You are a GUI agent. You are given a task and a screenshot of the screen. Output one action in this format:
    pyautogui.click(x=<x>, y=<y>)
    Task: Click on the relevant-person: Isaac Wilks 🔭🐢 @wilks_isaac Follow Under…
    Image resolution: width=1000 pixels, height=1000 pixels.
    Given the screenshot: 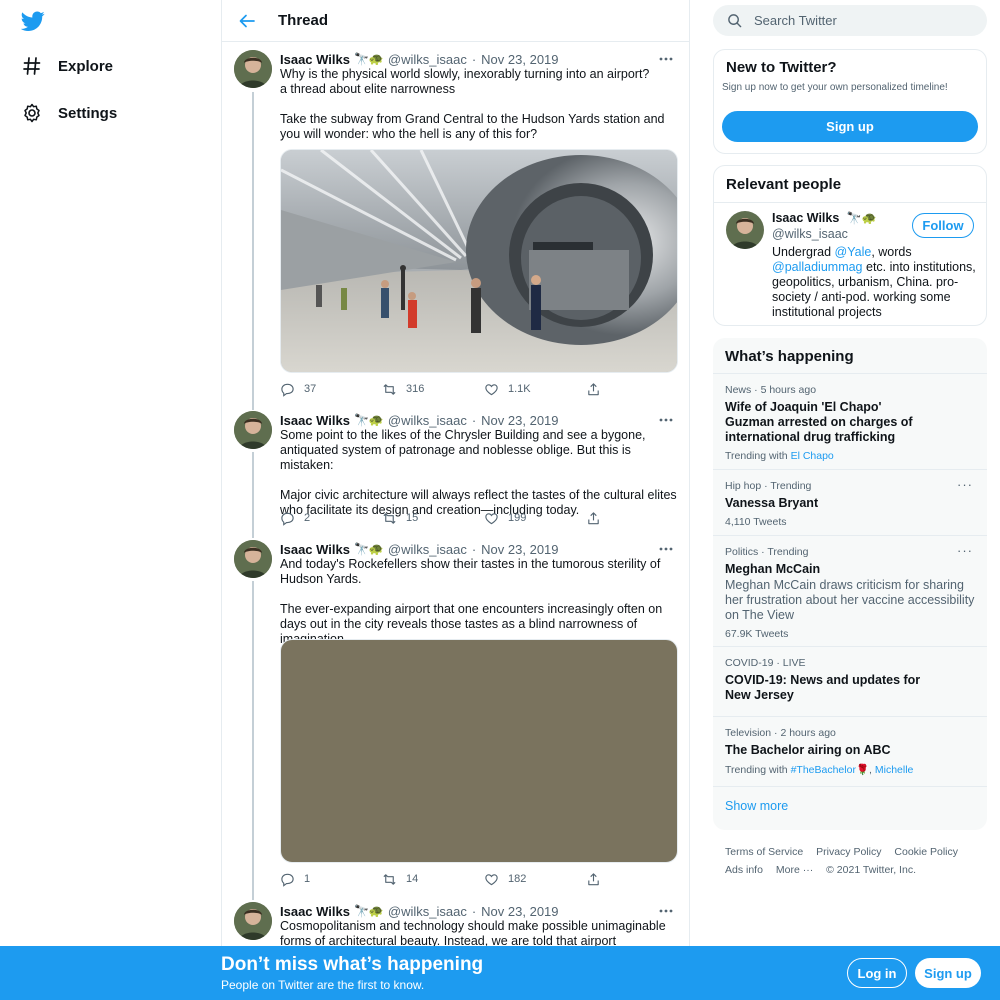 What is the action you would take?
    pyautogui.click(x=850, y=262)
    